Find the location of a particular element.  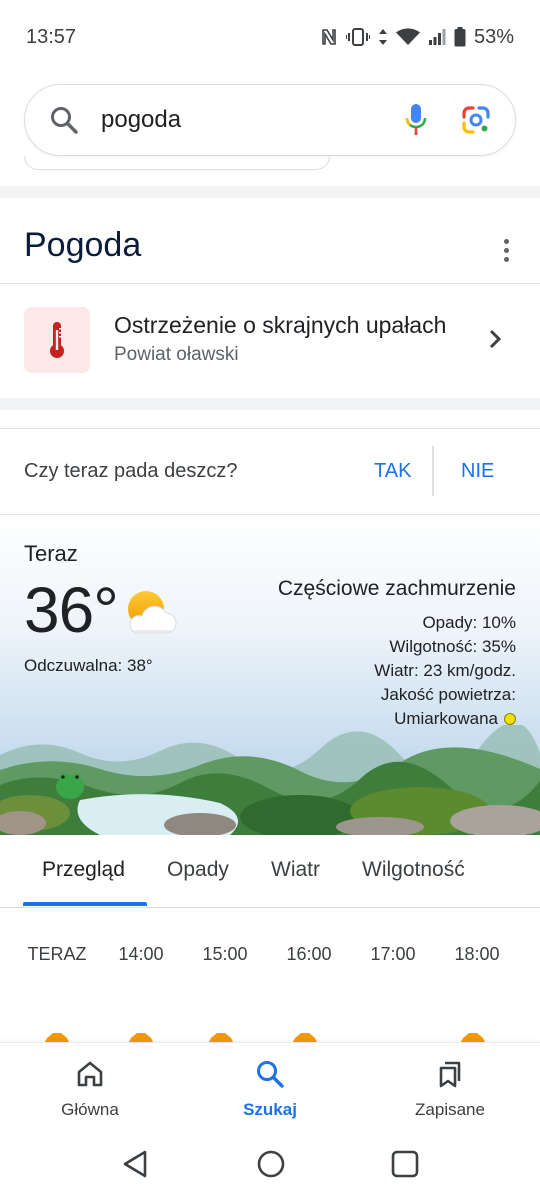

air-quality-label: Jakość powietrza: is located at coordinates (448, 694).